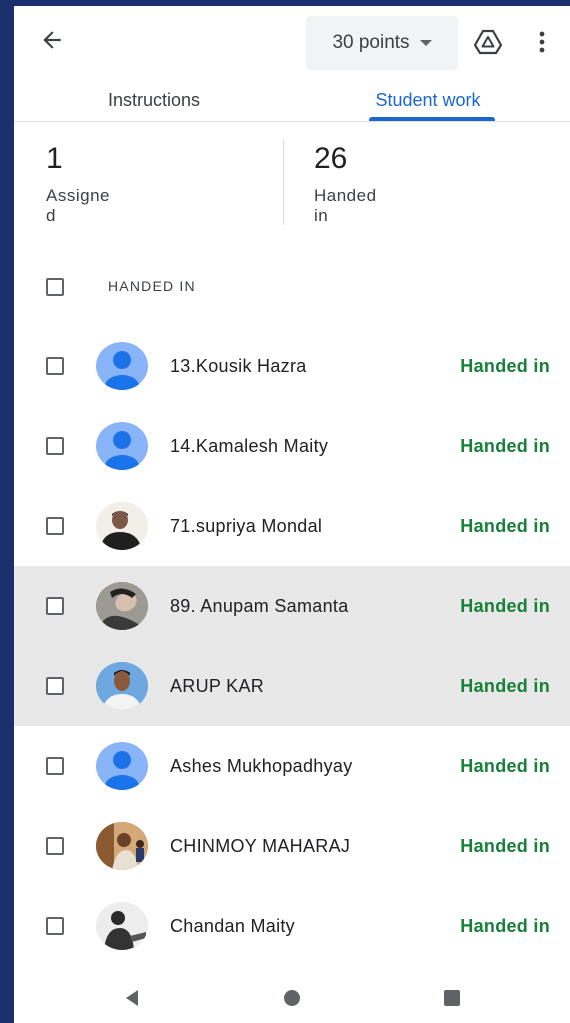 Image resolution: width=570 pixels, height=1023 pixels. I want to click on tab-student-work: Student work, so click(428, 100).